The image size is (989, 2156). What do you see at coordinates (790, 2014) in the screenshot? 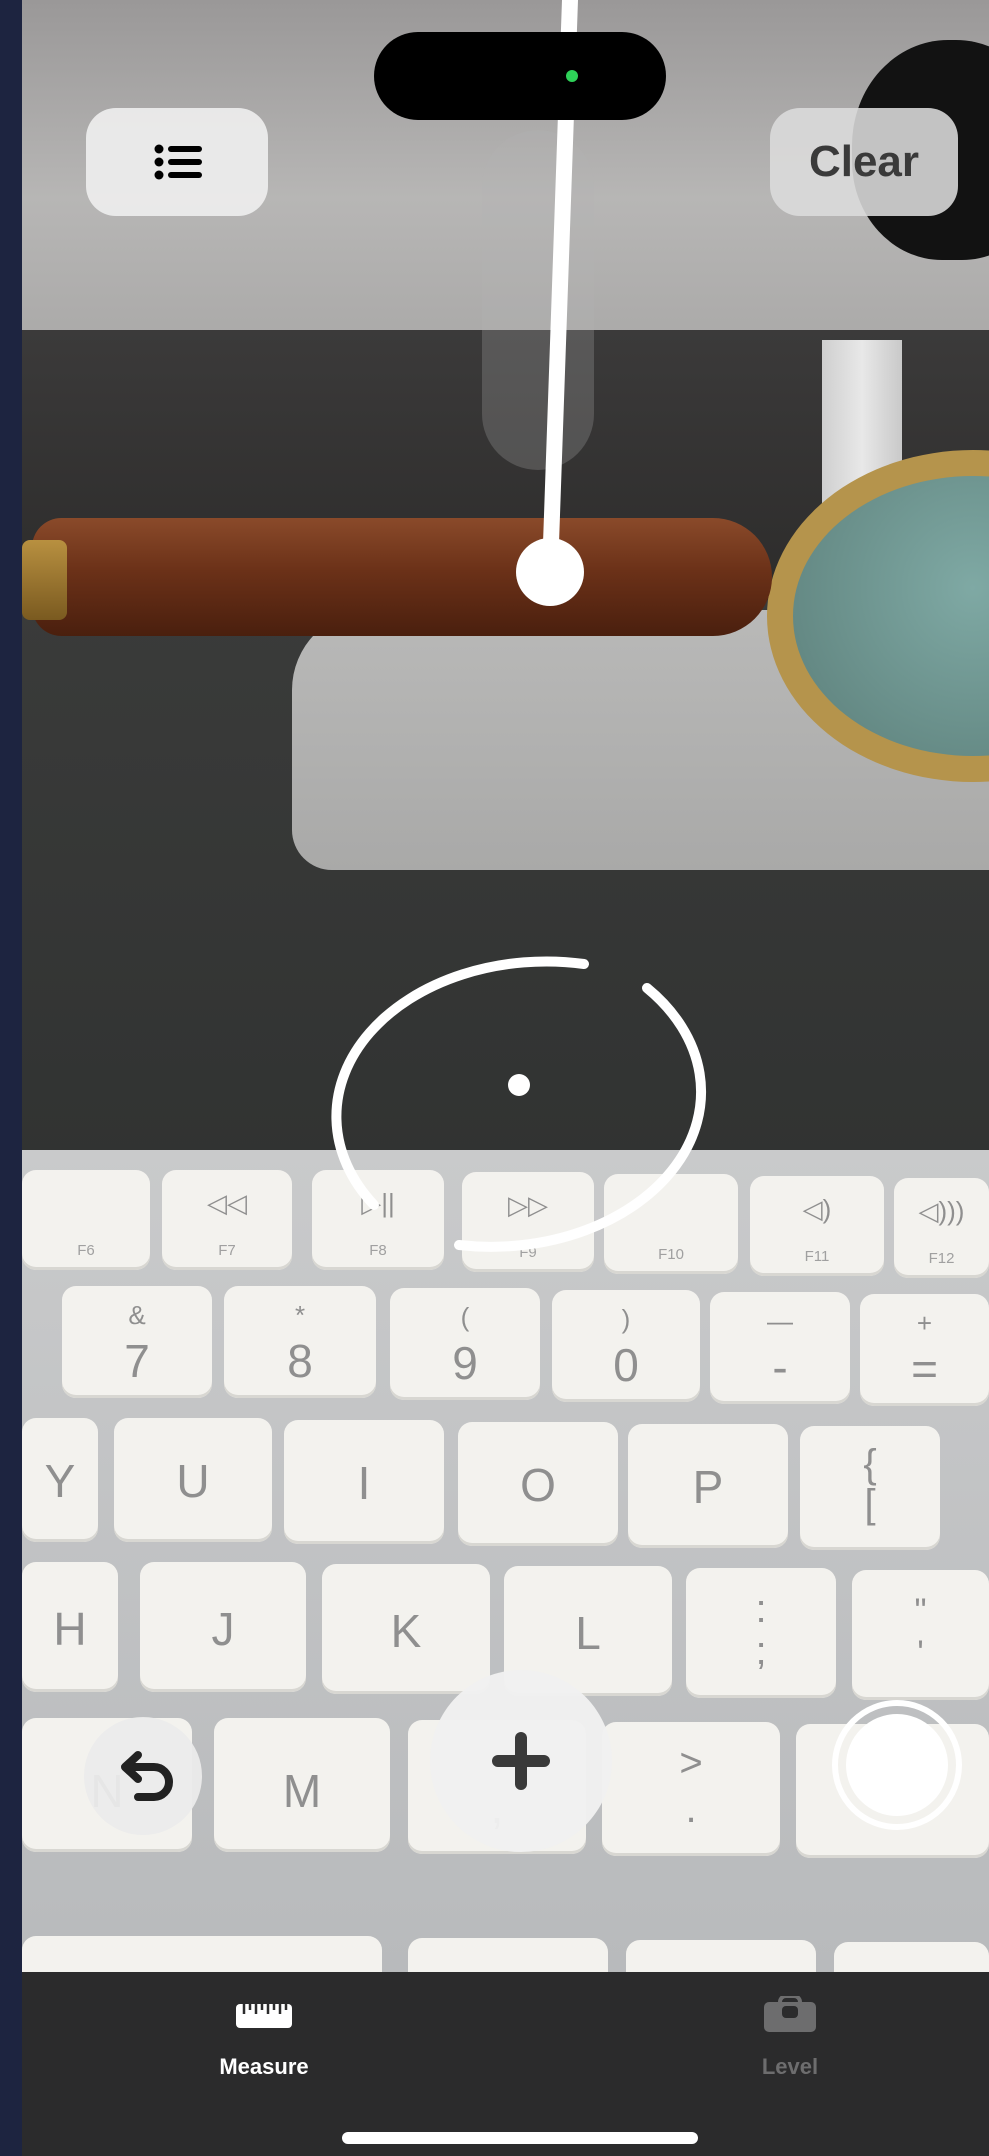
I see `level-icon` at bounding box center [790, 2014].